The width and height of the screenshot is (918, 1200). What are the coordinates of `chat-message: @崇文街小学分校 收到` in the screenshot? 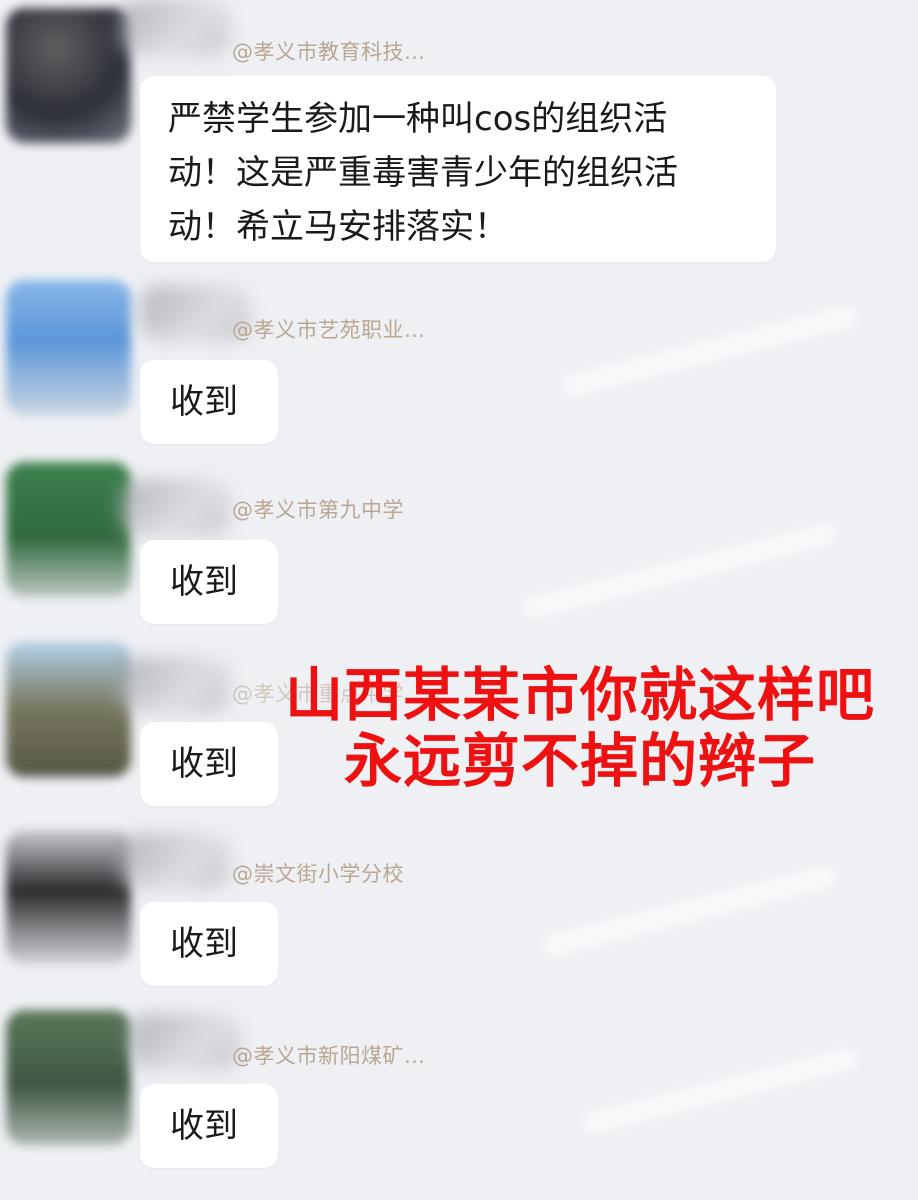 It's located at (459, 915).